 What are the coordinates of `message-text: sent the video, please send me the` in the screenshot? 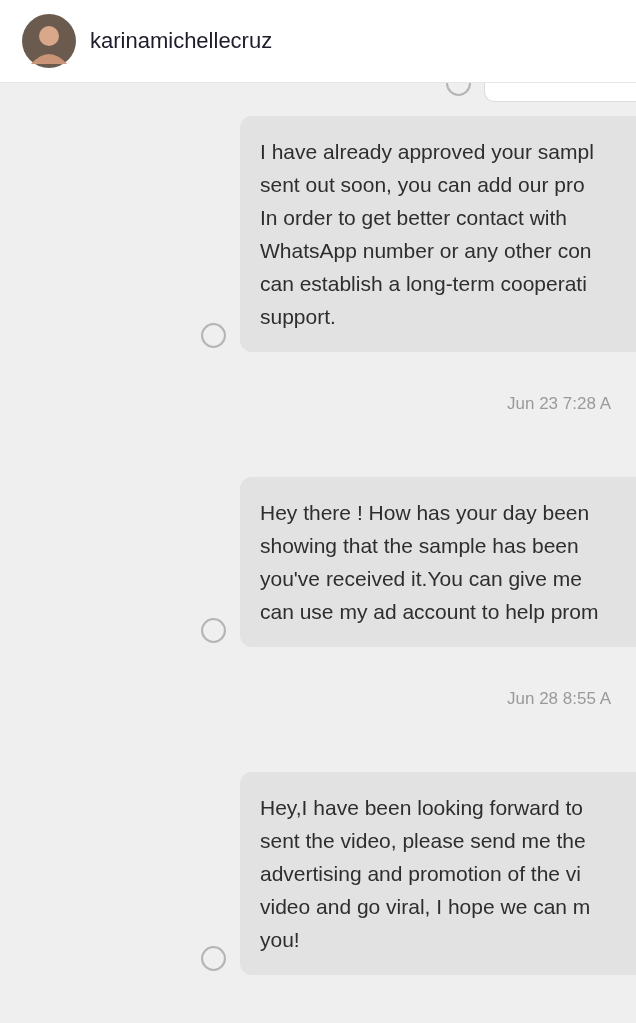 It's located at (423, 841).